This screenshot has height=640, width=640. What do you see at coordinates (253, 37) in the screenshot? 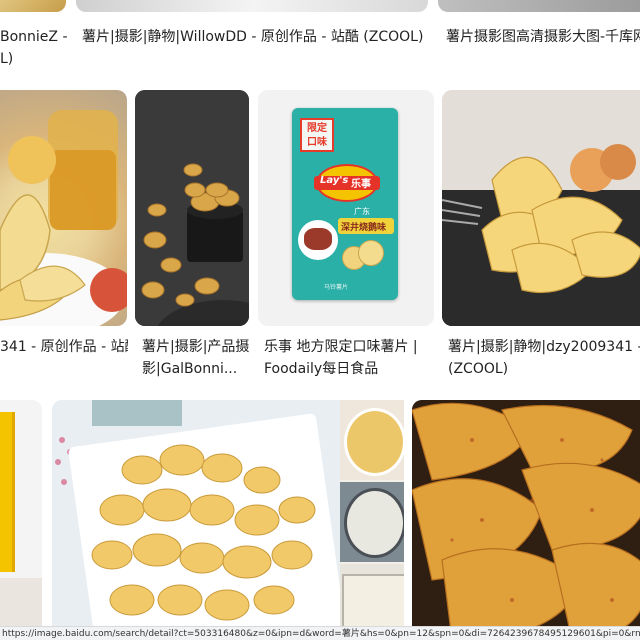
I see `caption-row0-2-text: 薯片|摄影|静物|WillowDD - 原创作品 - 站酷 (ZCOOL)` at bounding box center [253, 37].